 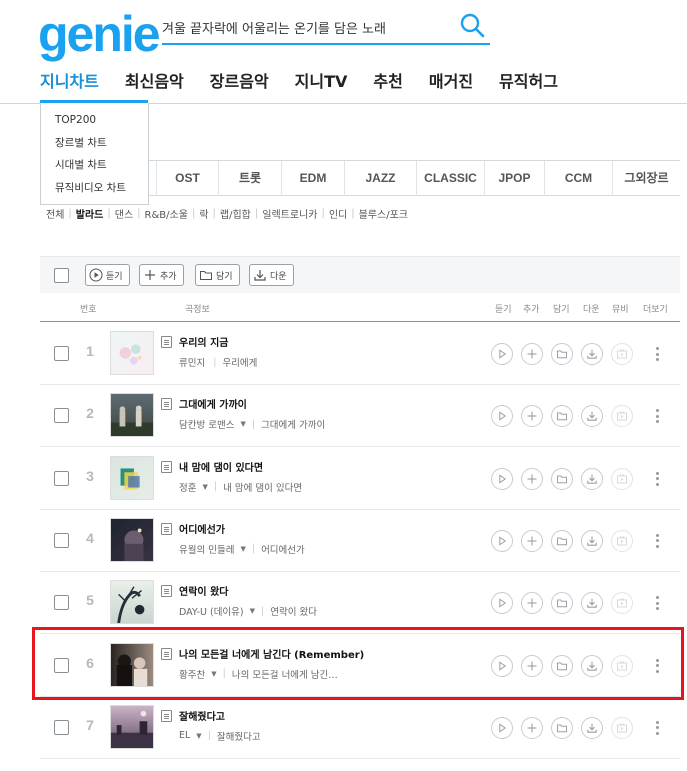 What do you see at coordinates (124, 213) in the screenshot?
I see `sub-genre-dance: 댄스` at bounding box center [124, 213].